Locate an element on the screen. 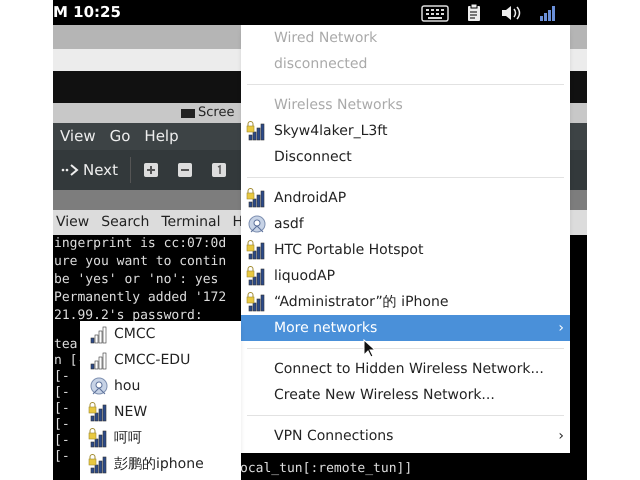 The image size is (640, 480). terminal-line: 21.99.2's password: is located at coordinates (128, 315).